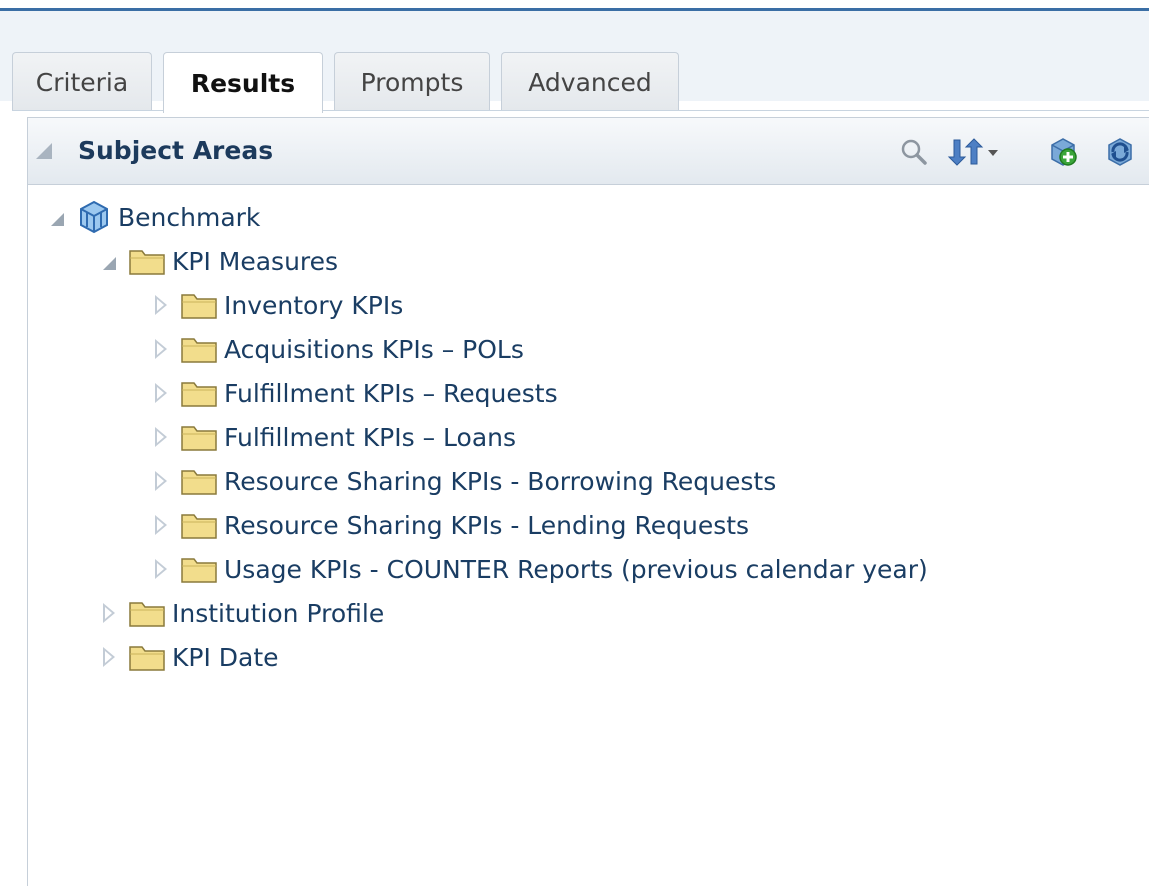  What do you see at coordinates (243, 82) in the screenshot?
I see `tab-results: Results` at bounding box center [243, 82].